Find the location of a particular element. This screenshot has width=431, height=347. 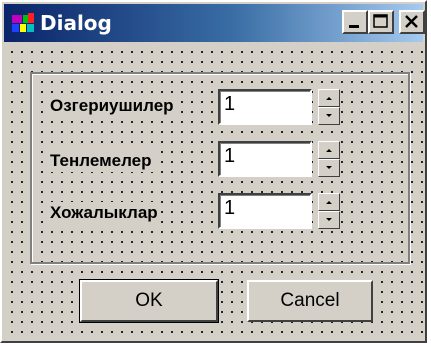

window-title: Dialog is located at coordinates (76, 23).